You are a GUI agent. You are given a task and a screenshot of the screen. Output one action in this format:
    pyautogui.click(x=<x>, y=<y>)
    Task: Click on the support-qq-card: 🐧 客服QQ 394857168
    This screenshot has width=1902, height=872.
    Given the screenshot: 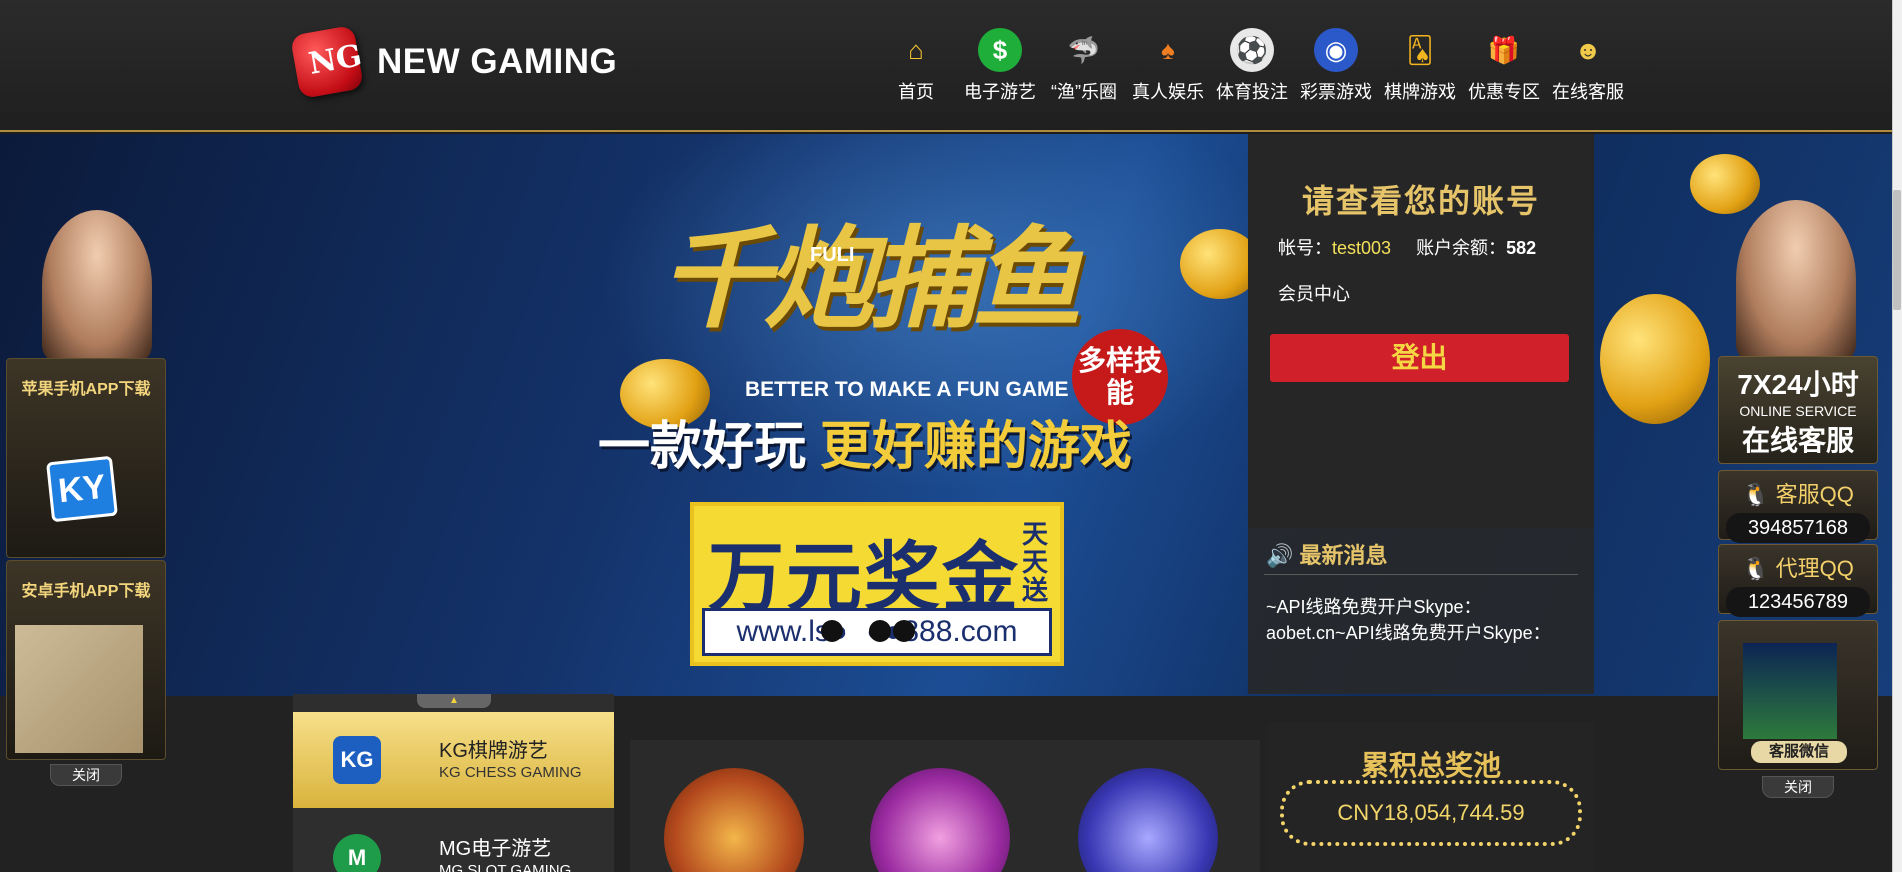 What is the action you would take?
    pyautogui.click(x=1798, y=506)
    